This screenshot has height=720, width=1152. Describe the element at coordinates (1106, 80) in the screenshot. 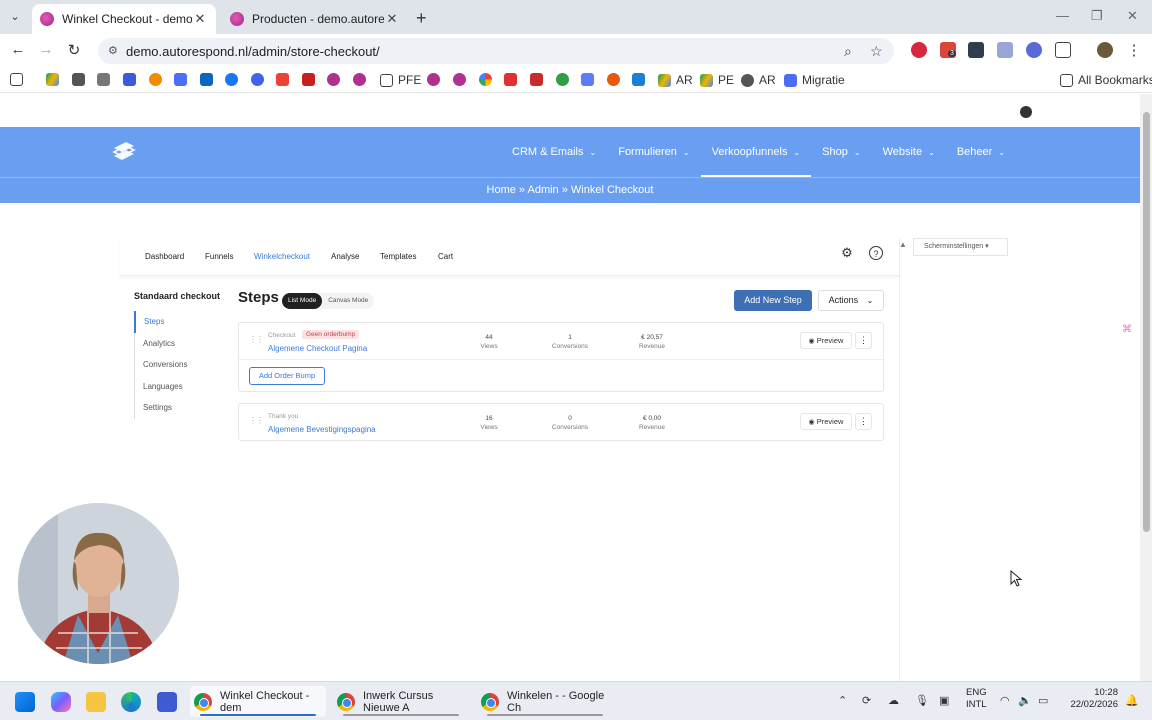

I see `all-bookmarks: All Bookmarks` at that location.